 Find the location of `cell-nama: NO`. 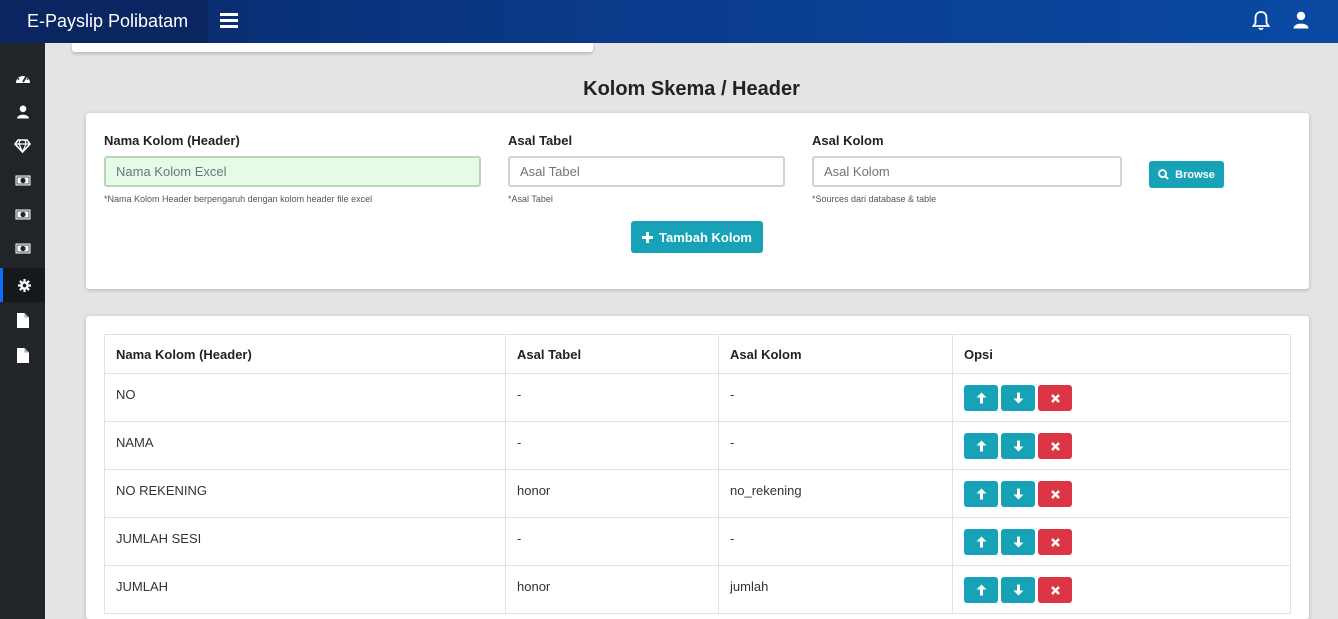

cell-nama: NO is located at coordinates (305, 397).